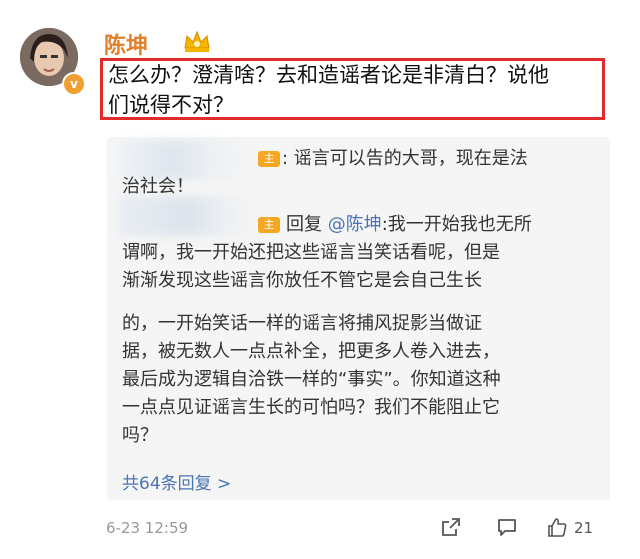 This screenshot has height=559, width=640. What do you see at coordinates (355, 224) in the screenshot?
I see `mention-link: @陈坤` at bounding box center [355, 224].